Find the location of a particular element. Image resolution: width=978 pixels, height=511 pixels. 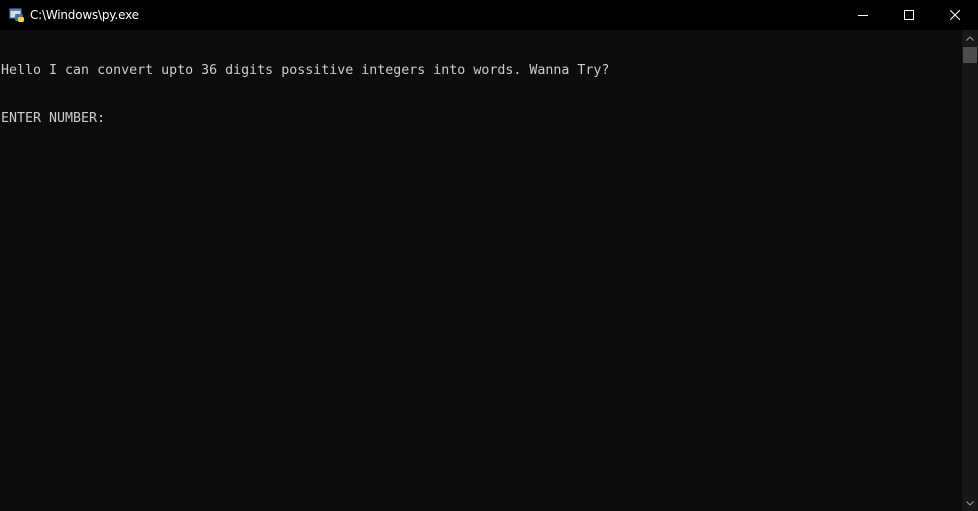

maximize-icon is located at coordinates (909, 15).